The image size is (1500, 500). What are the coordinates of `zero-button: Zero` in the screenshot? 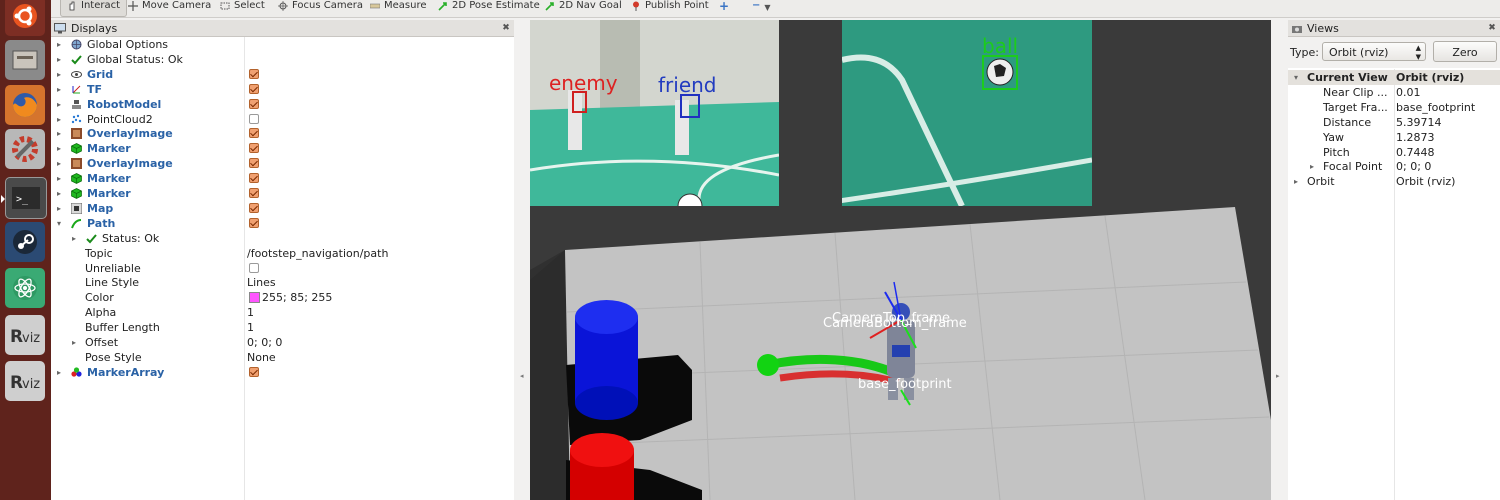 It's located at (1465, 51).